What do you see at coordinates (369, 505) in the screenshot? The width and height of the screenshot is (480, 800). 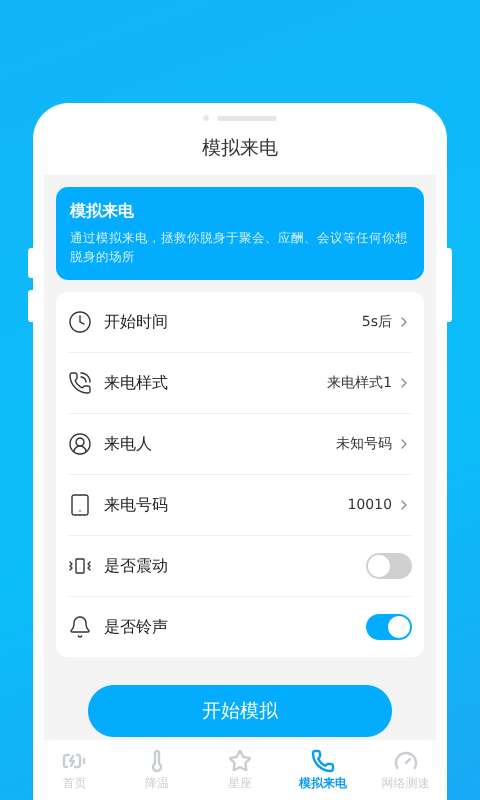 I see `setting-value: 10010` at bounding box center [369, 505].